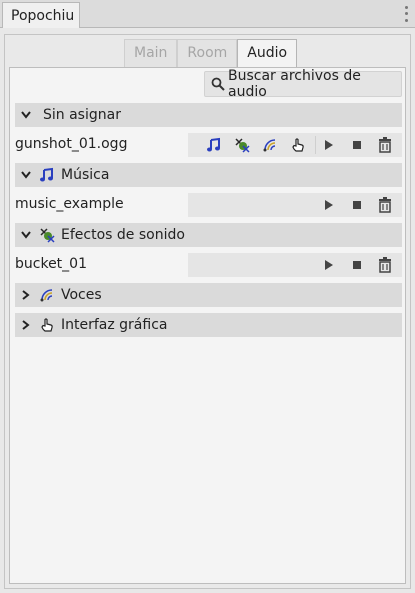 This screenshot has height=593, width=415. What do you see at coordinates (294, 84) in the screenshot?
I see `search-label: Buscar archivos de audio` at bounding box center [294, 84].